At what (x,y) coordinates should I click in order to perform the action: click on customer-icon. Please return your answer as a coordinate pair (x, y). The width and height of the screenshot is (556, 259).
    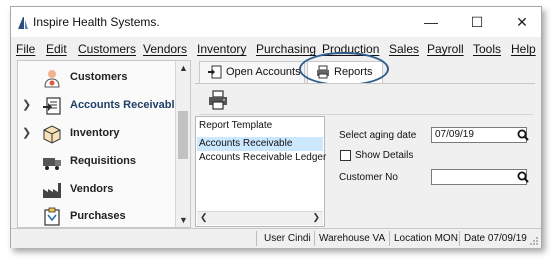
    Looking at the image, I should click on (52, 79).